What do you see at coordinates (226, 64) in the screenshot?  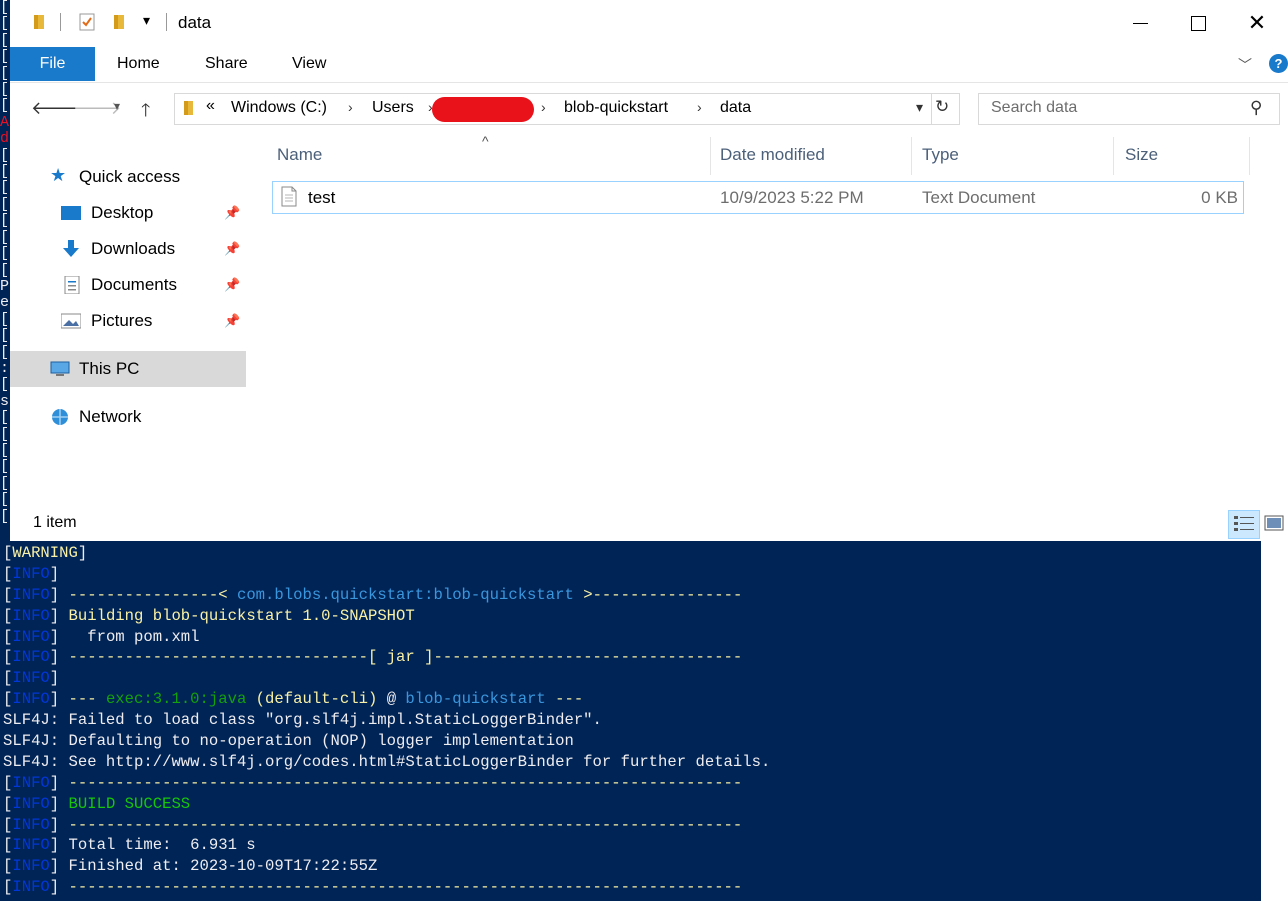 I see `tab-share: Share` at bounding box center [226, 64].